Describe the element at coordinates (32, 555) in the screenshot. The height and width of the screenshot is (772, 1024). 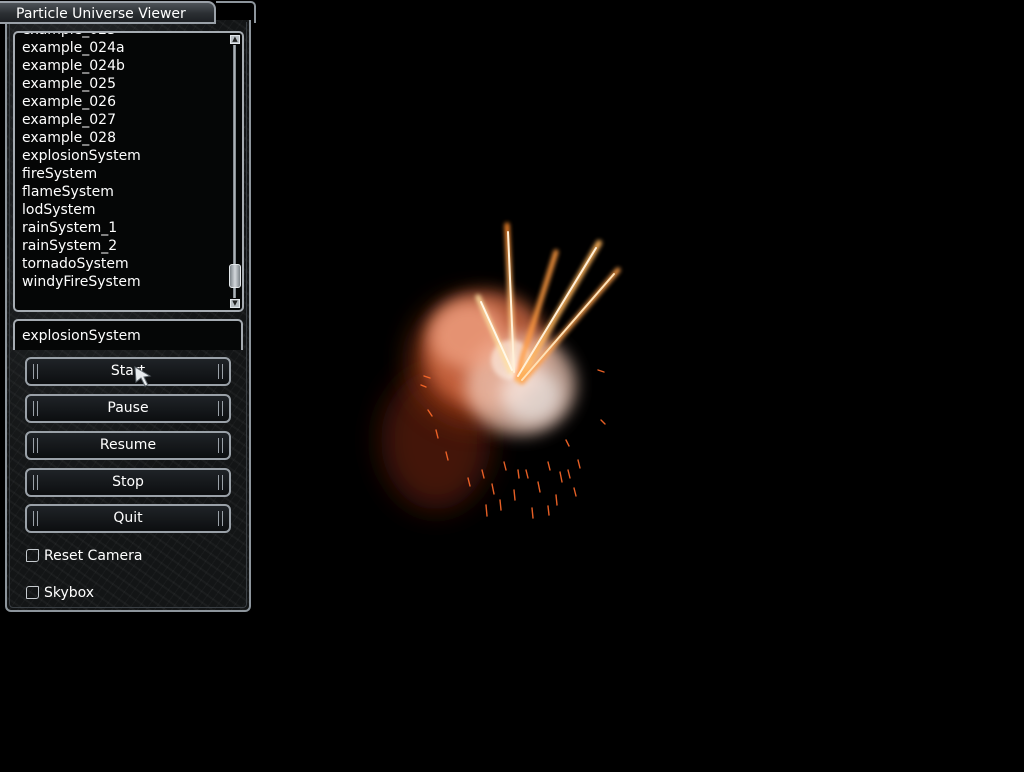
I see `reset-camera-checkbox` at that location.